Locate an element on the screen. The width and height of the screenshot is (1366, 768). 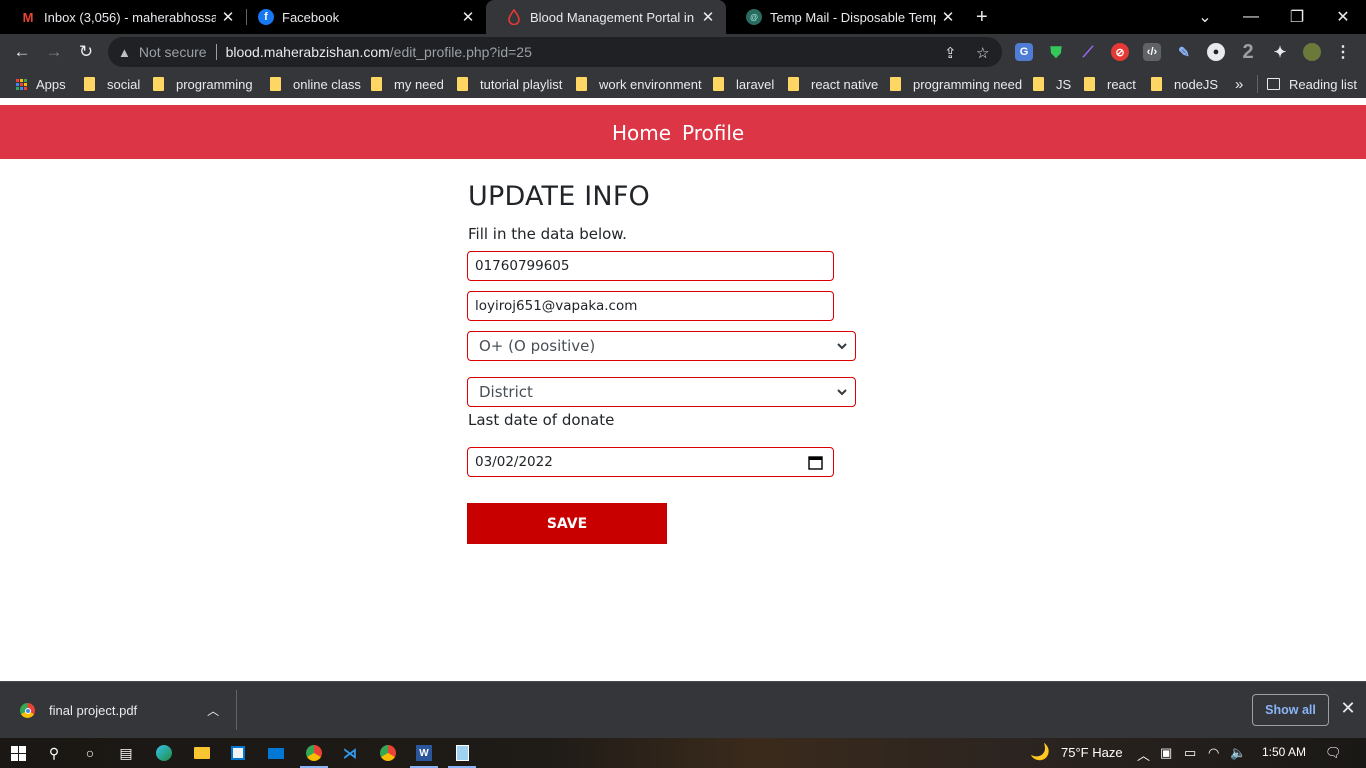
bookmark-folder: programming is located at coordinates (203, 84).